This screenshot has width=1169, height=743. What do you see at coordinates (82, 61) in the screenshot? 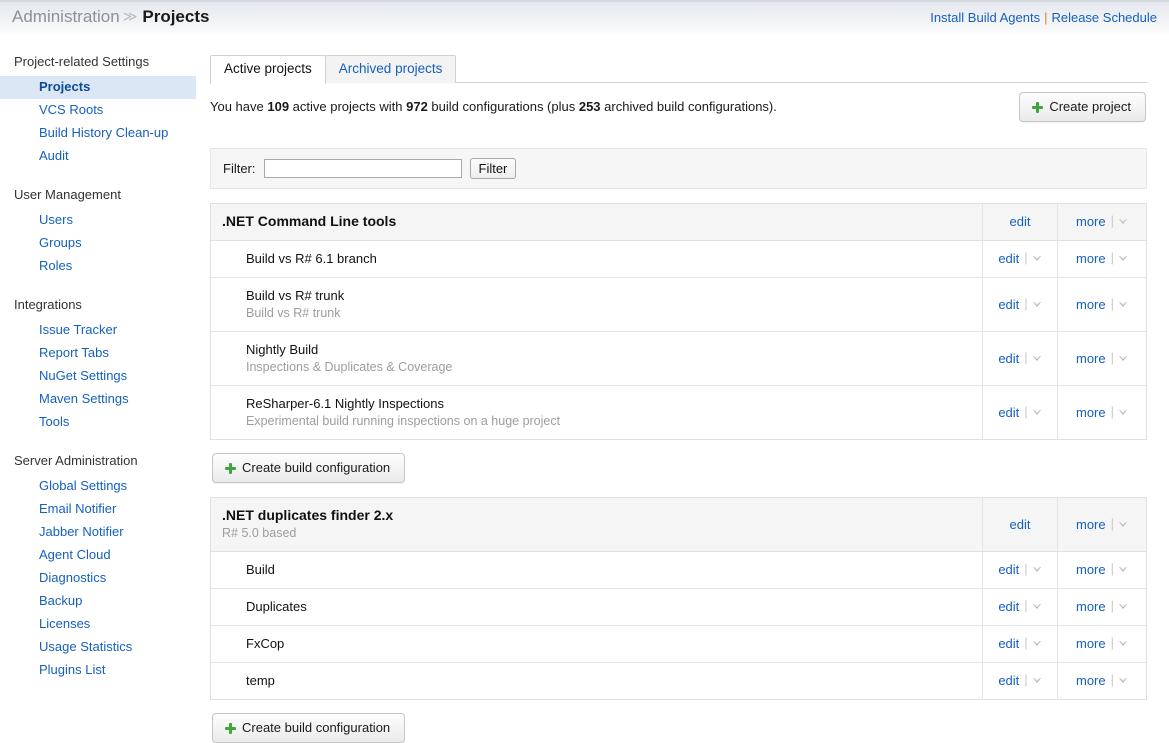
I see `sidebar-group-title: Project-related Settings` at bounding box center [82, 61].